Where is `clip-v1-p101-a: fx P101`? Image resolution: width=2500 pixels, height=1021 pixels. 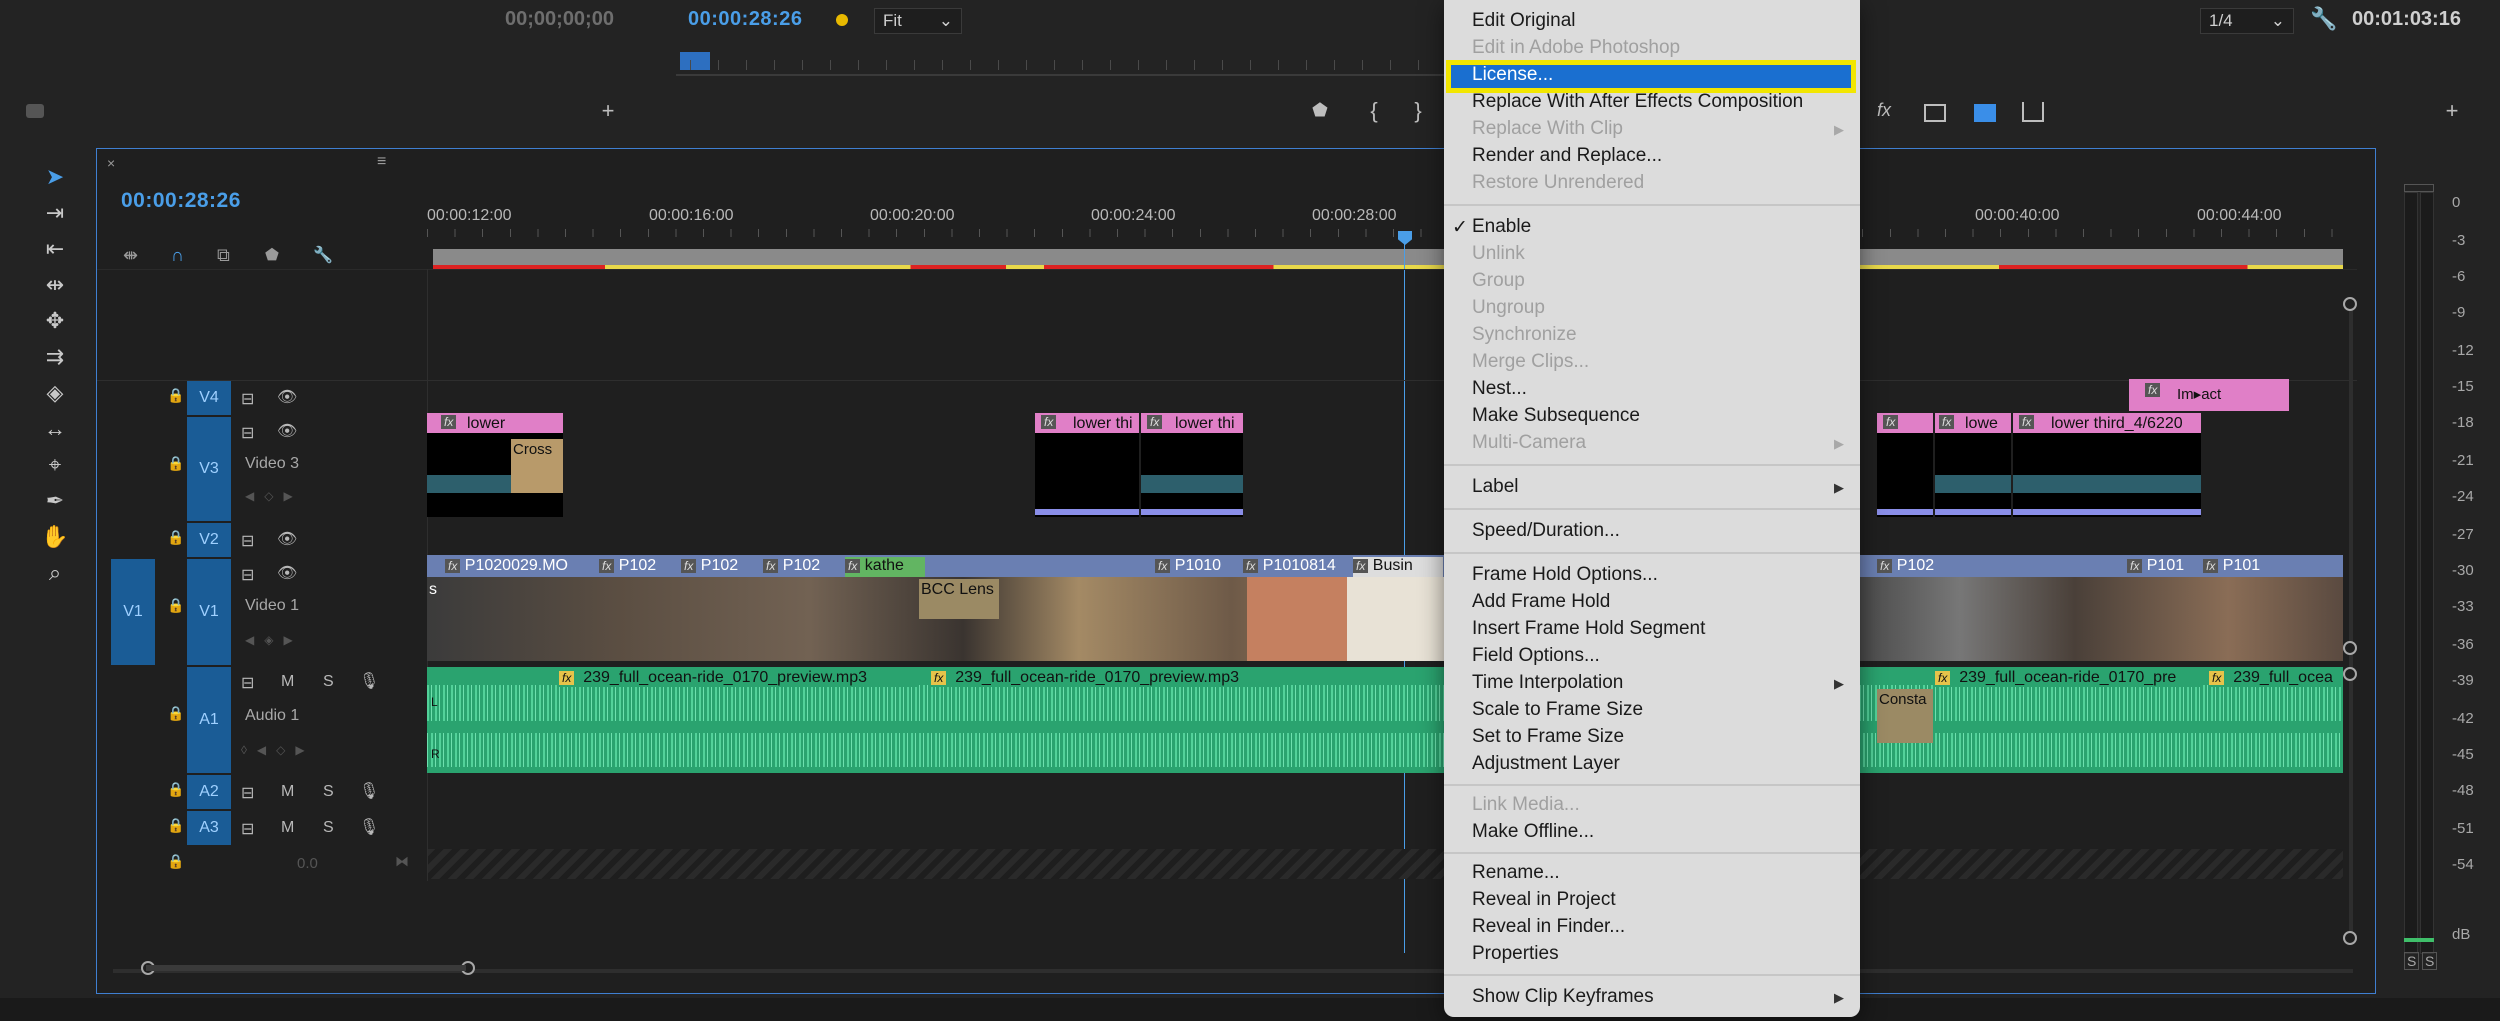 clip-v1-p101-a: fx P101 is located at coordinates (2164, 567).